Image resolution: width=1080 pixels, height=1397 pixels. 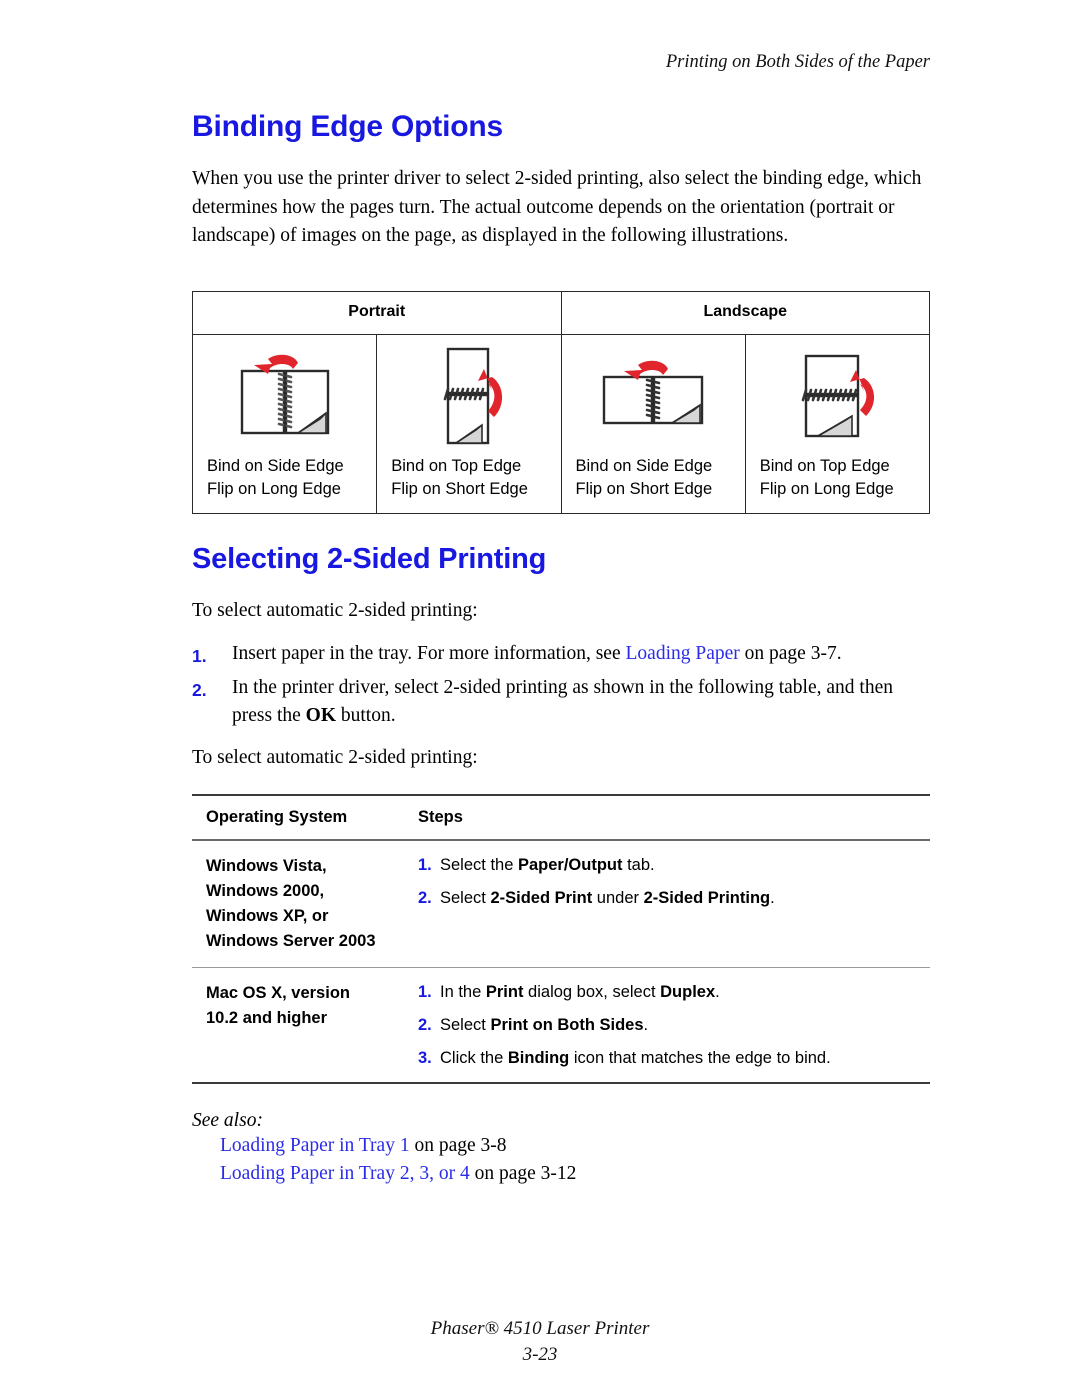 What do you see at coordinates (540, 1354) in the screenshot?
I see `footer-page-number: 3-23` at bounding box center [540, 1354].